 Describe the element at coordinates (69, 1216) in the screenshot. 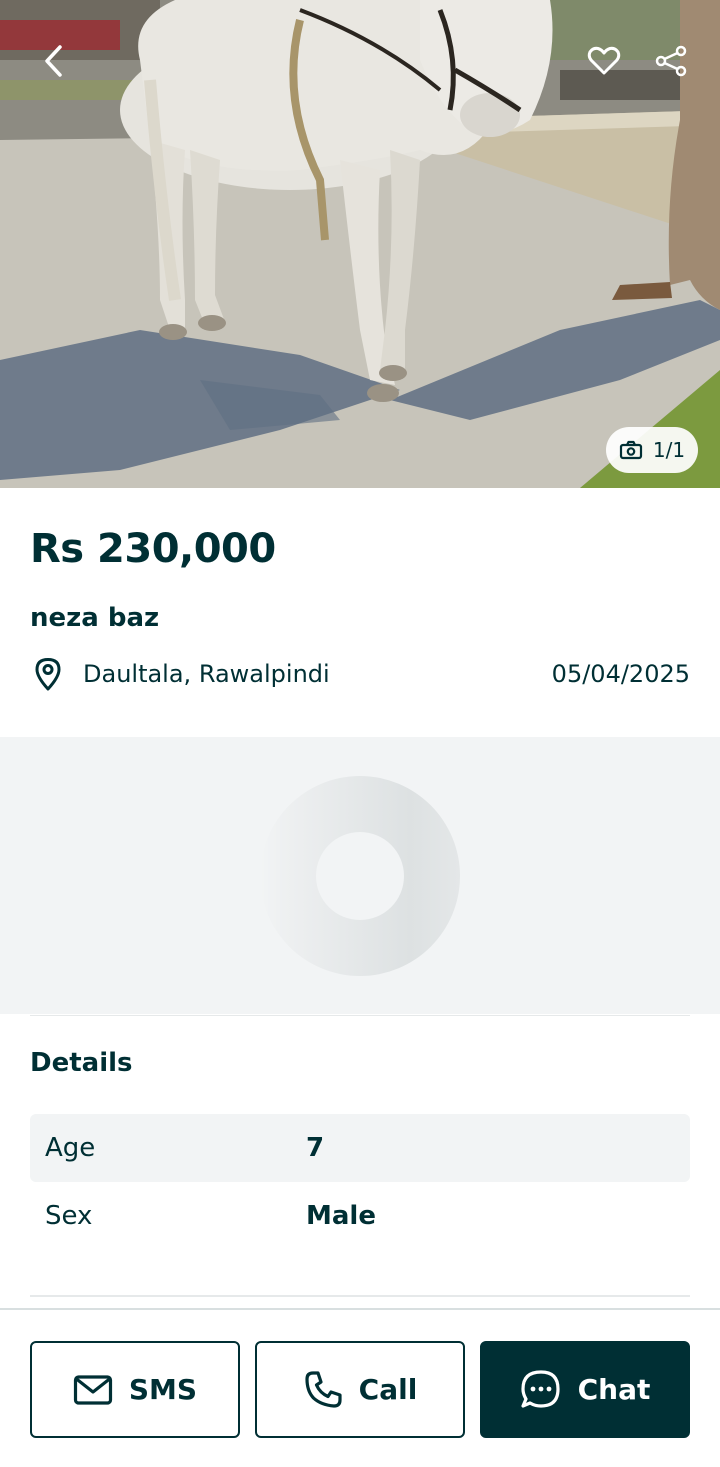

I see `detail-key: Sex` at that location.